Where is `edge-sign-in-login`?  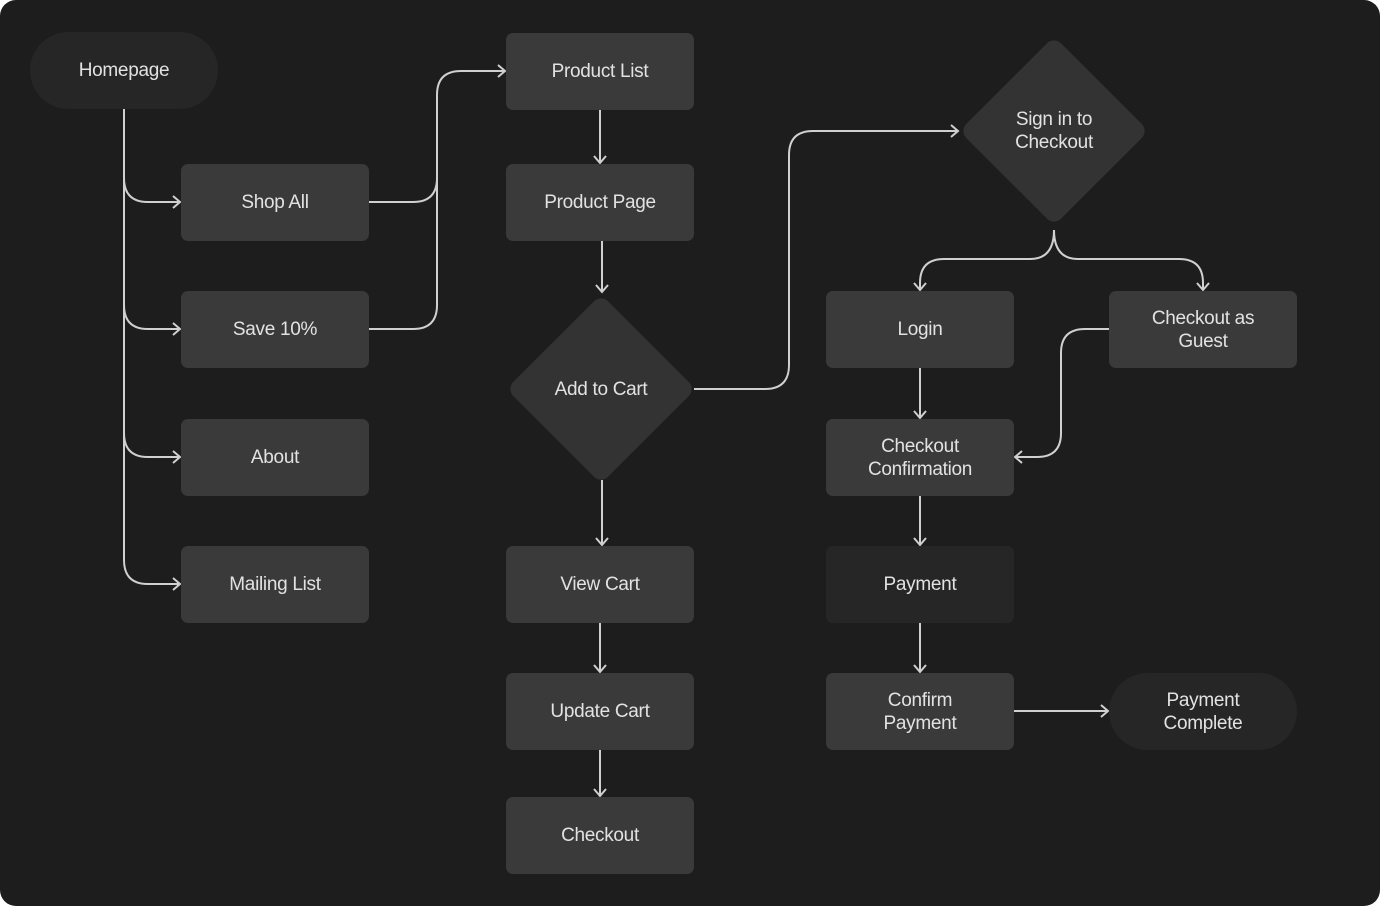 edge-sign-in-login is located at coordinates (984, 260).